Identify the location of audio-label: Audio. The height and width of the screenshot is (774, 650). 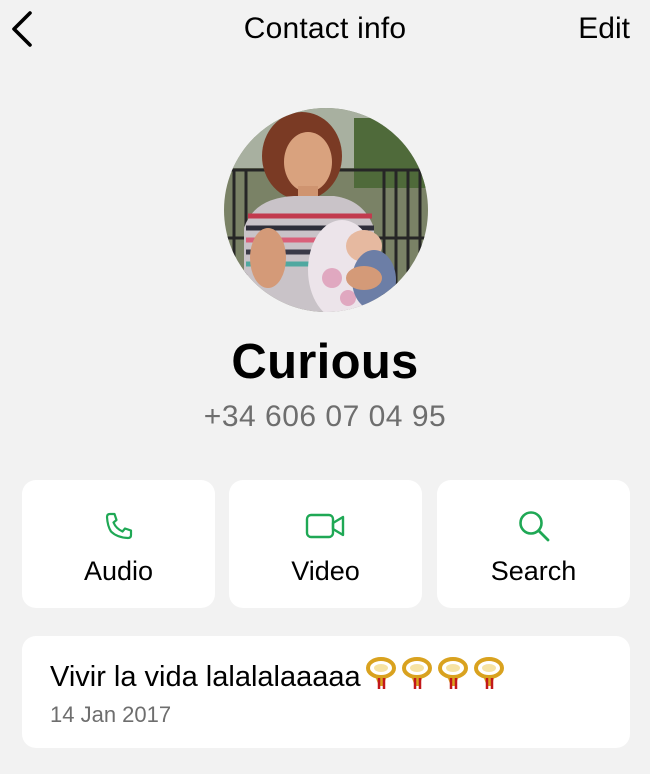
(118, 571).